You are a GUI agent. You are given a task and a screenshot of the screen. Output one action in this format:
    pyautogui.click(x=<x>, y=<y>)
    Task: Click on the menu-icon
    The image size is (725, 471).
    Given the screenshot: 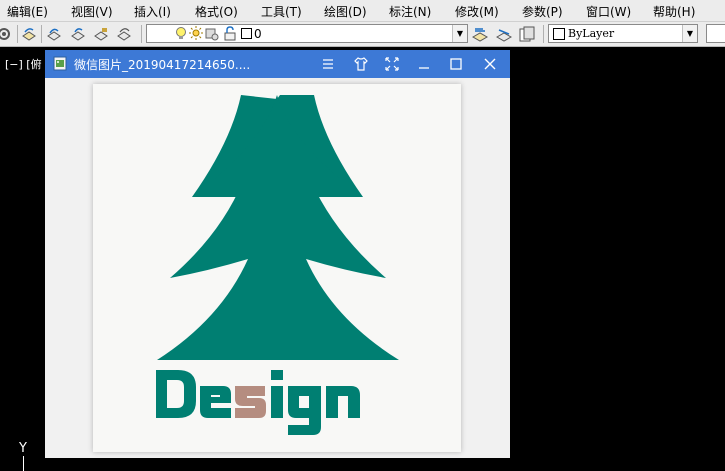 What is the action you would take?
    pyautogui.click(x=328, y=64)
    